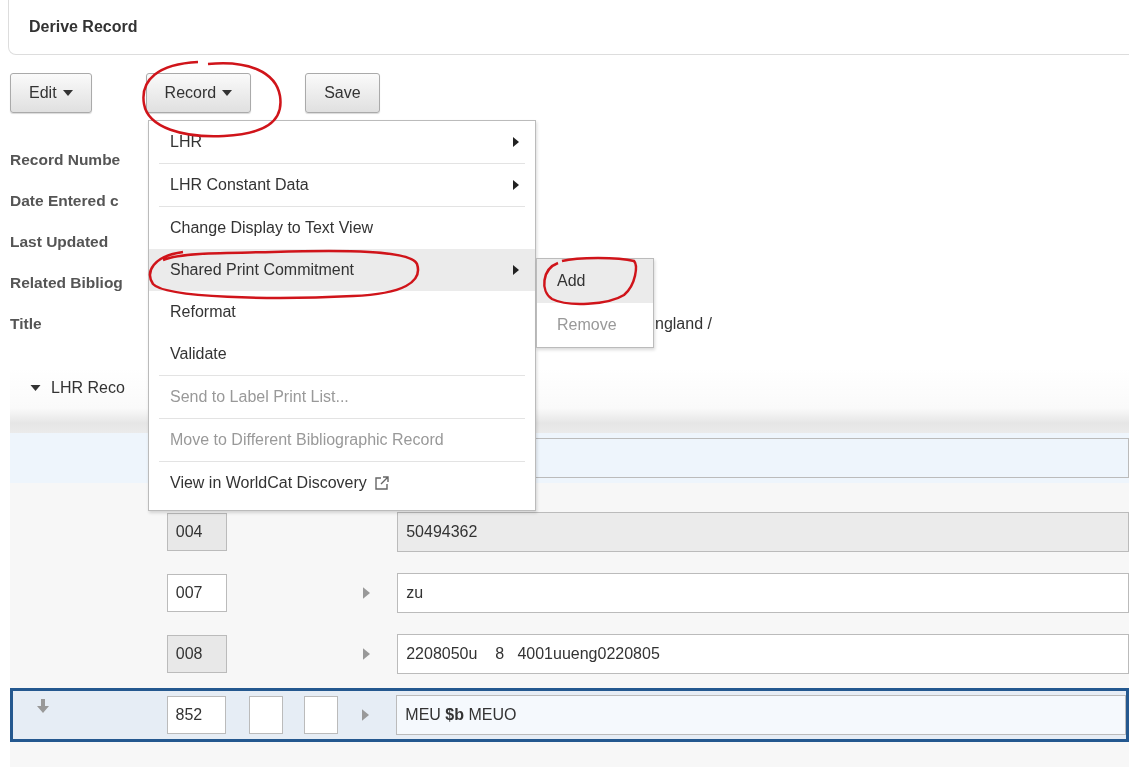 This screenshot has height=767, width=1129. Describe the element at coordinates (196, 715) in the screenshot. I see `tag-field: 852` at that location.